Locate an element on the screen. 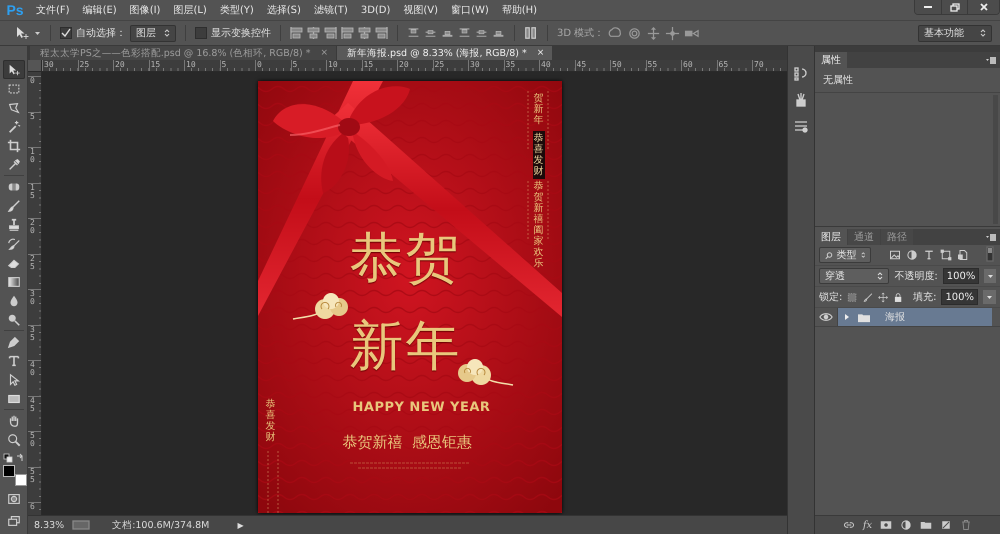 This screenshot has height=534, width=1000. checkbox-label: 显示变换控件 is located at coordinates (241, 33).